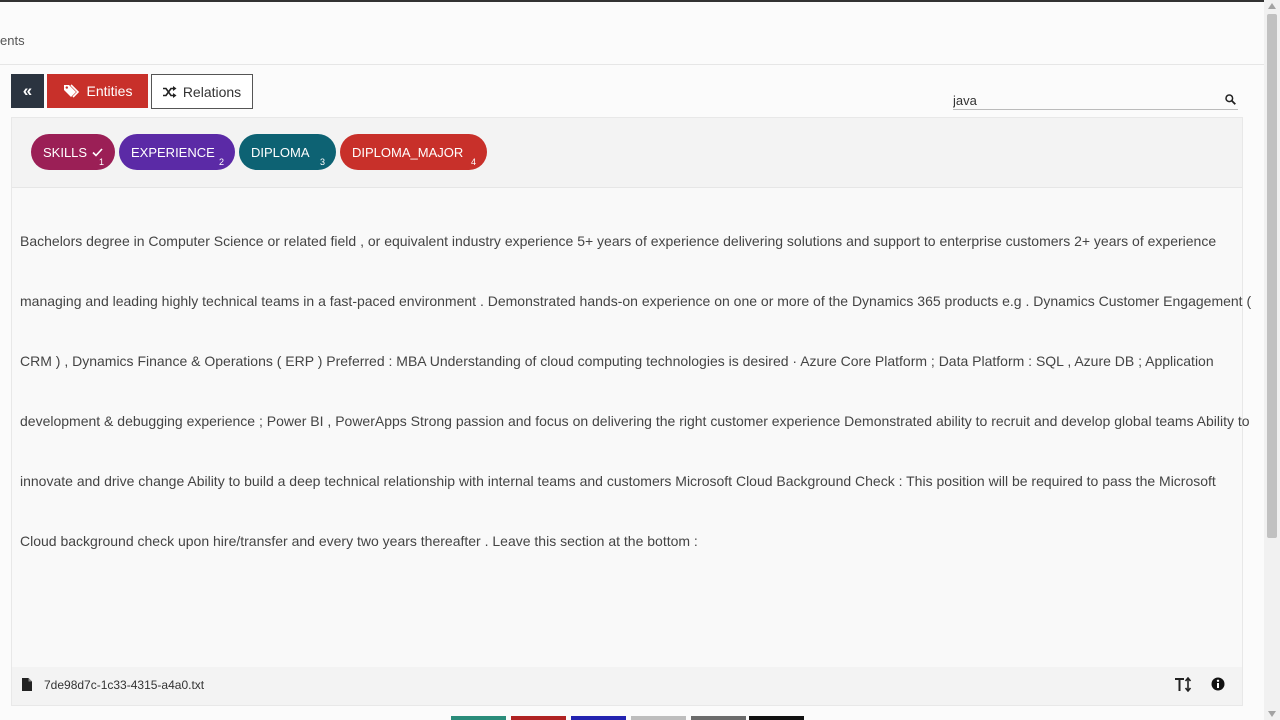 This screenshot has width=1280, height=720. What do you see at coordinates (27, 684) in the screenshot?
I see `file-icon` at bounding box center [27, 684].